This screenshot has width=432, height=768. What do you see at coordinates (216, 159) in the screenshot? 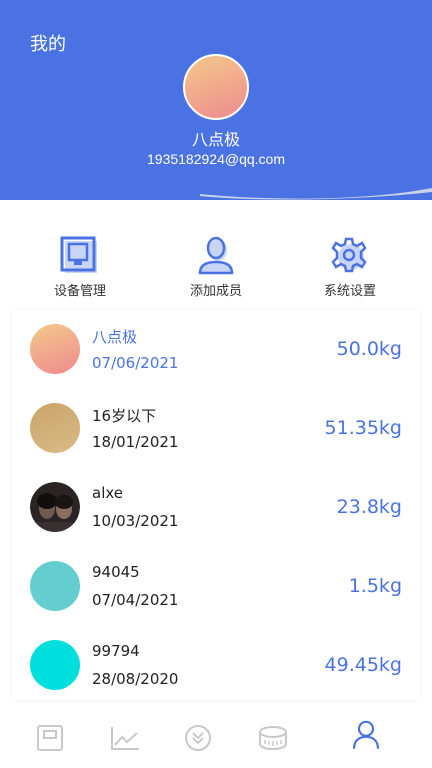
I see `profile-email: 1935182924@qq.com` at bounding box center [216, 159].